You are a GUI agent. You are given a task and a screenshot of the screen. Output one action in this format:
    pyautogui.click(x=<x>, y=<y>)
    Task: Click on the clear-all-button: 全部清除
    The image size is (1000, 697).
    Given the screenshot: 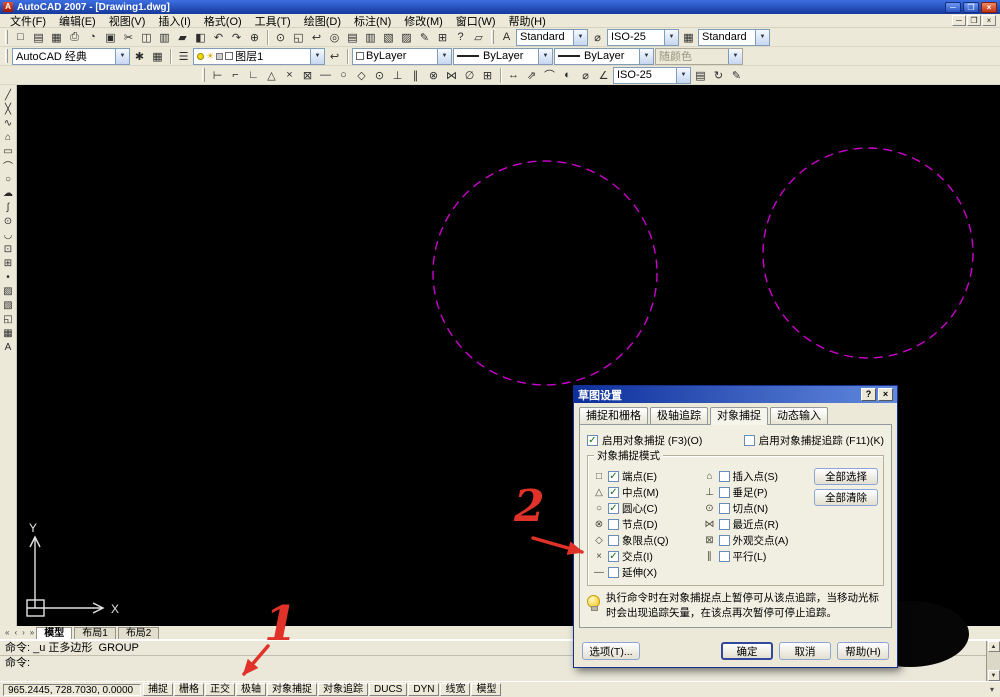 What is the action you would take?
    pyautogui.click(x=846, y=497)
    